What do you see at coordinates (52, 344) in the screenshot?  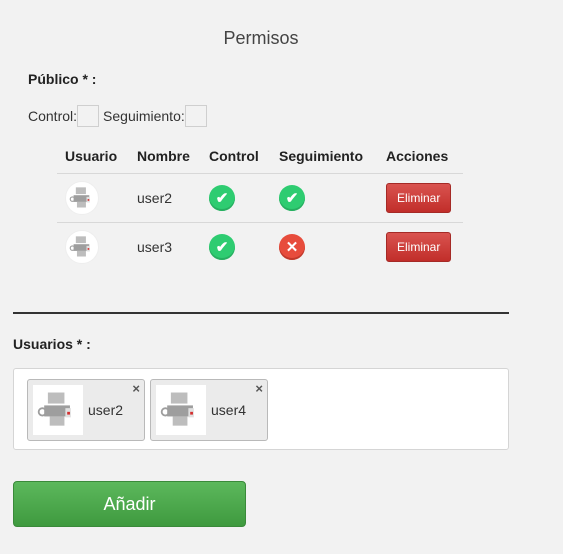 I see `usuarios-label: Usuarios * :` at bounding box center [52, 344].